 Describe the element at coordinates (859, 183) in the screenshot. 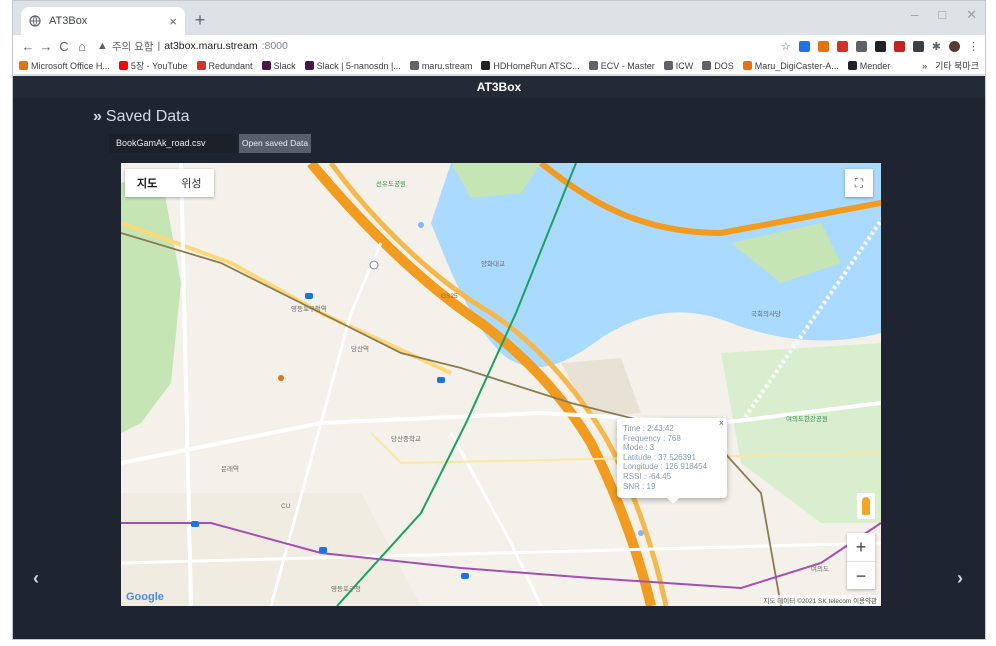

I see `fullscreen-icon: ⛶` at that location.